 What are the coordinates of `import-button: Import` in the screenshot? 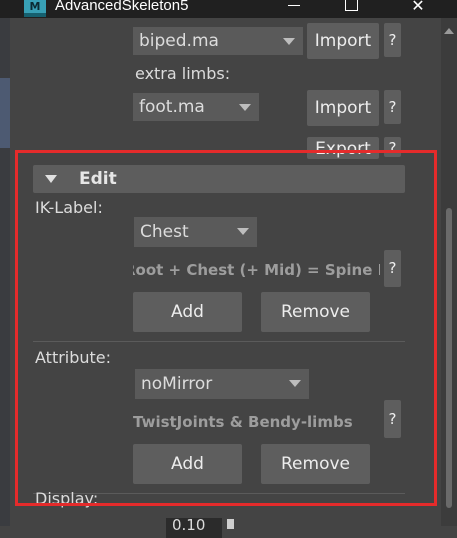 It's located at (343, 41).